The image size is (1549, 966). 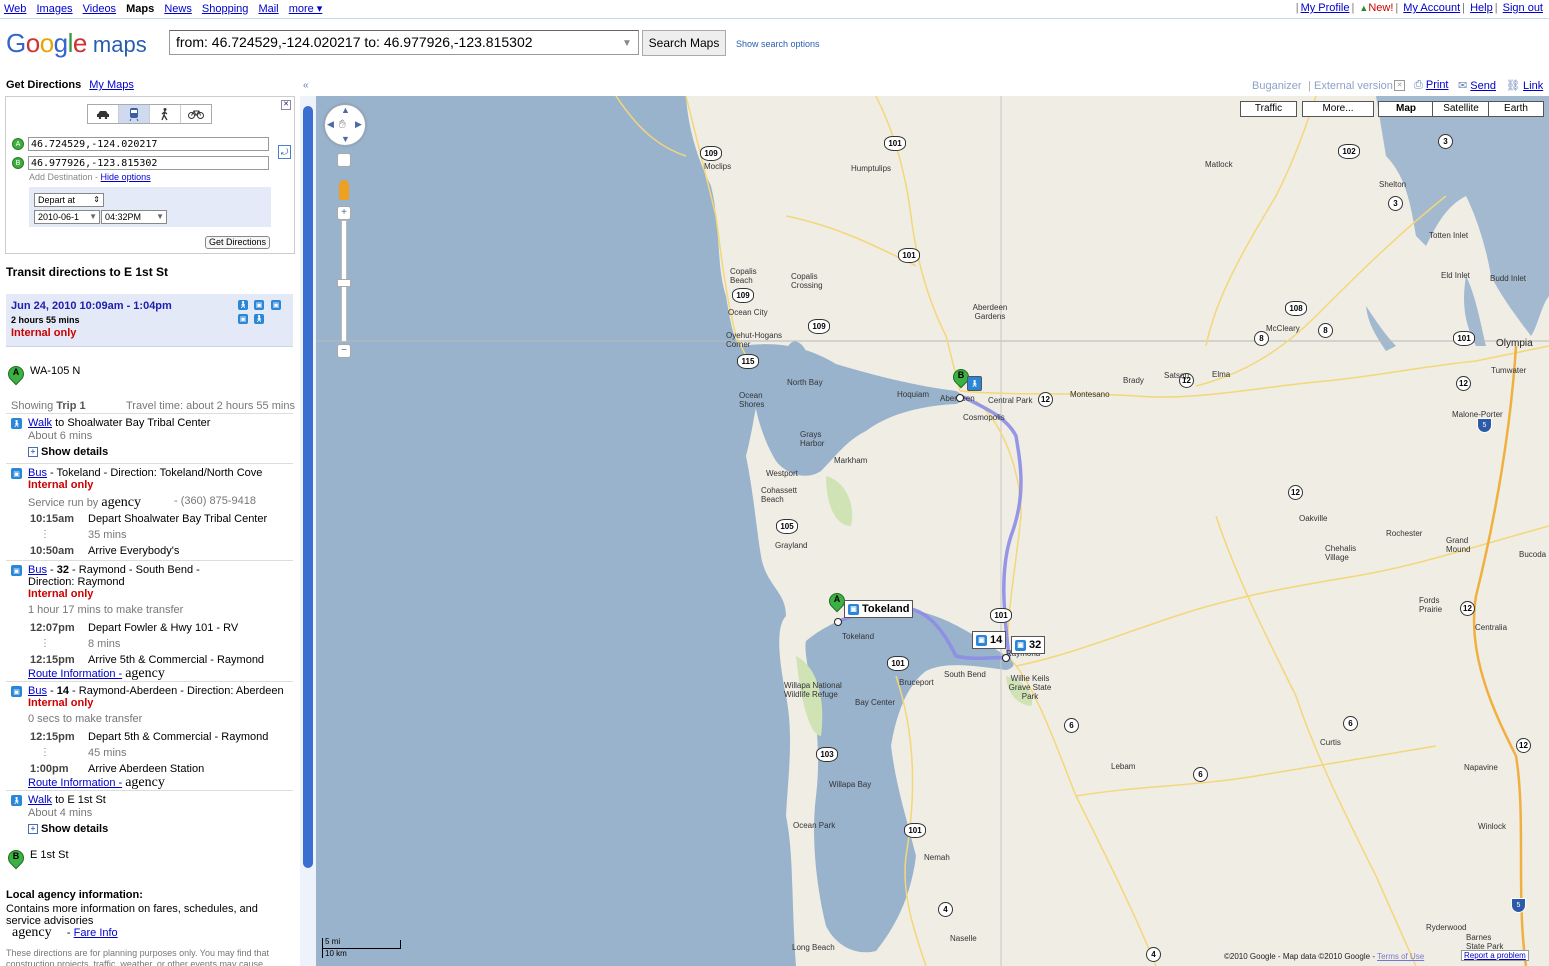 What do you see at coordinates (1353, 86) in the screenshot?
I see `external-version-link: External version` at bounding box center [1353, 86].